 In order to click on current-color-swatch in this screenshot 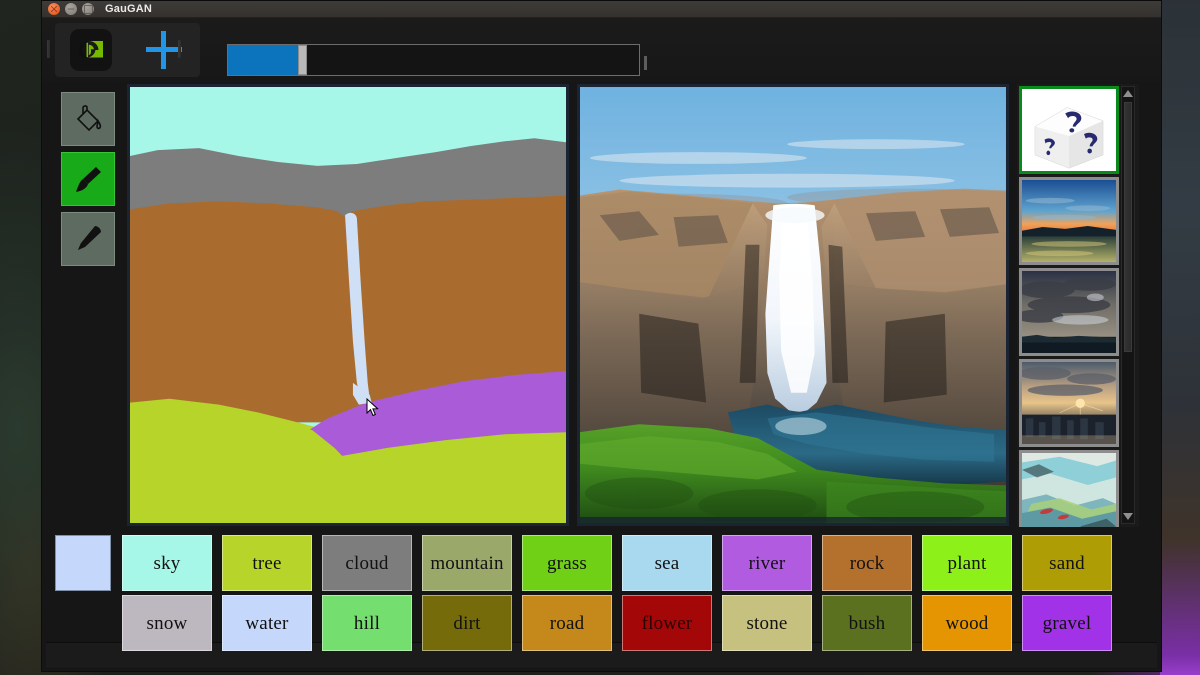, I will do `click(83, 563)`.